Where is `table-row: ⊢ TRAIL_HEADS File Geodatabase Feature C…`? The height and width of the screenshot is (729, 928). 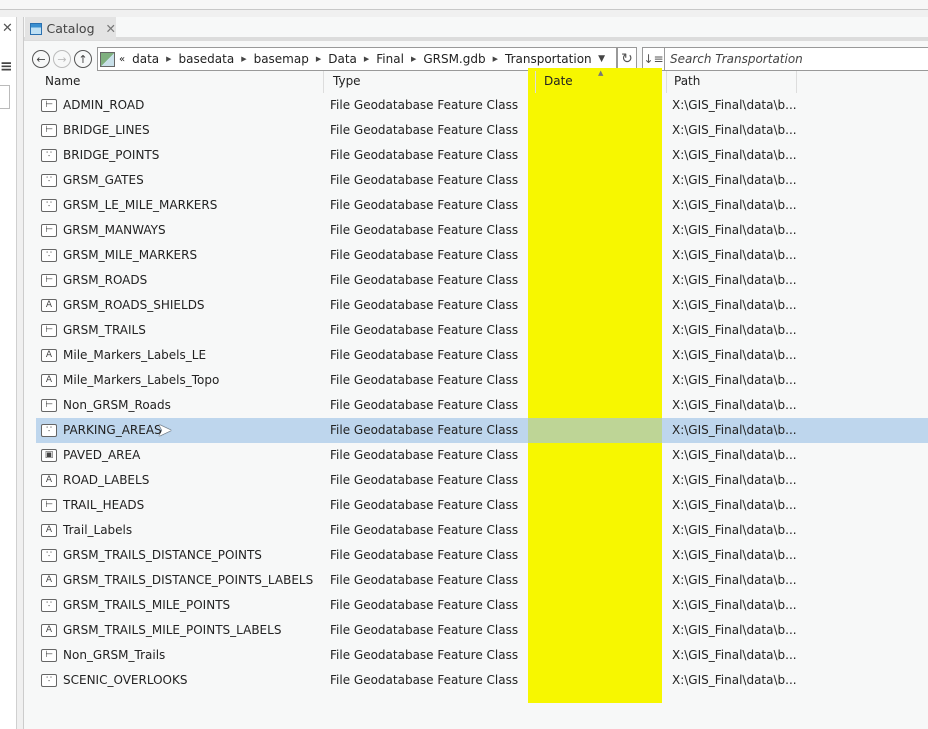 table-row: ⊢ TRAIL_HEADS File Geodatabase Feature C… is located at coordinates (476, 505).